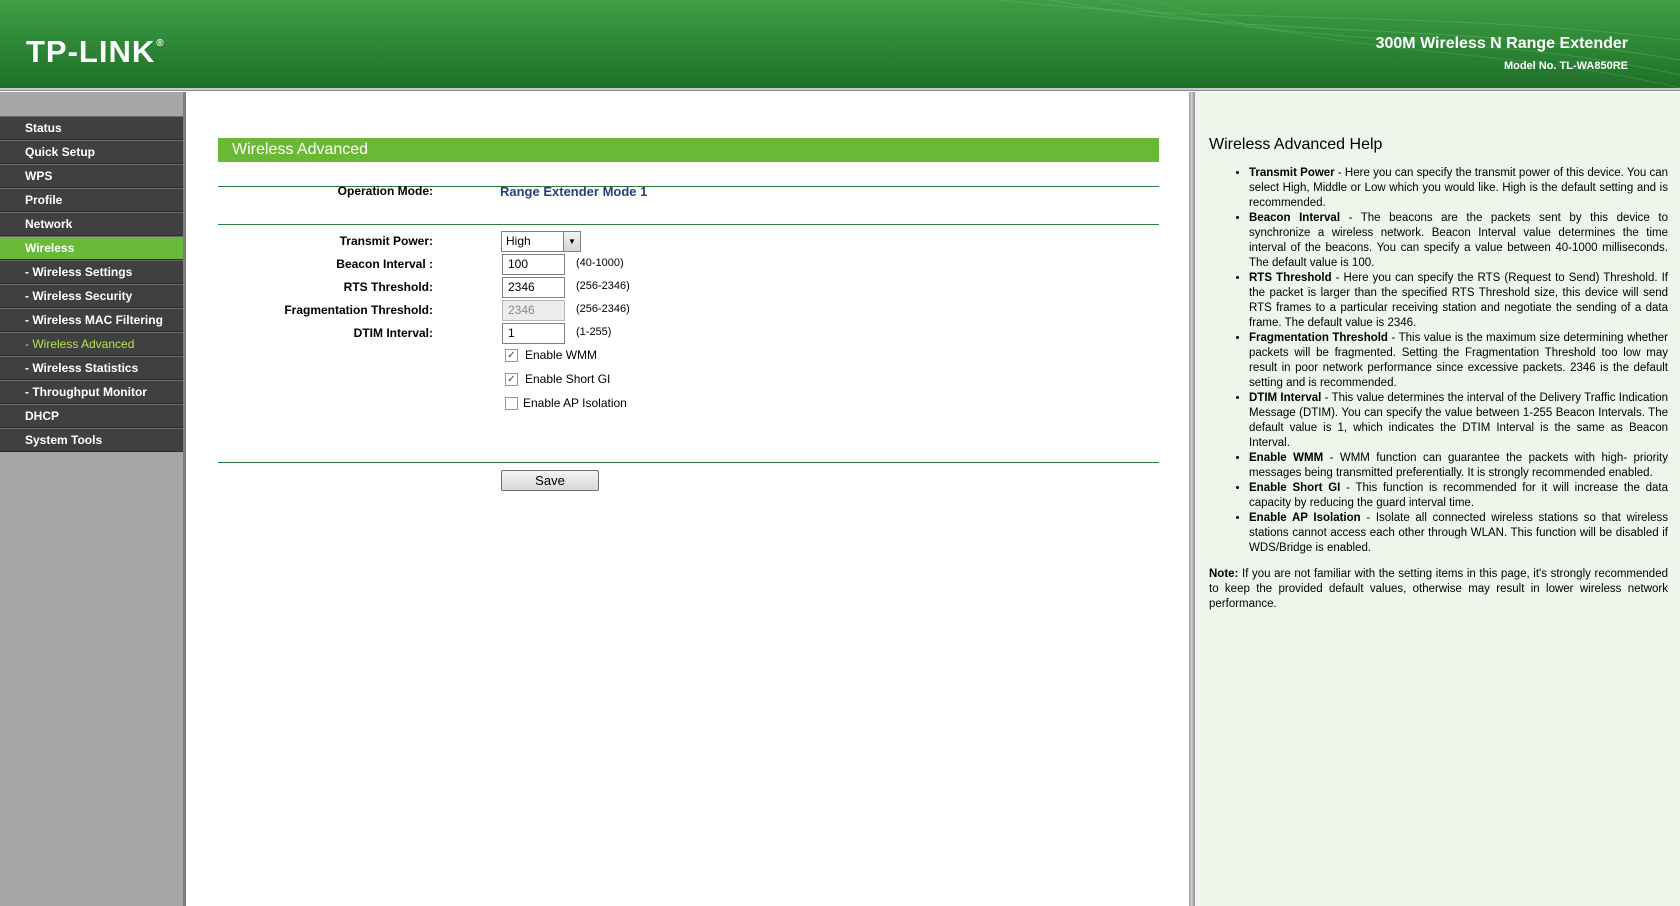  What do you see at coordinates (91, 51) in the screenshot?
I see `logo-text: TP-LINK` at bounding box center [91, 51].